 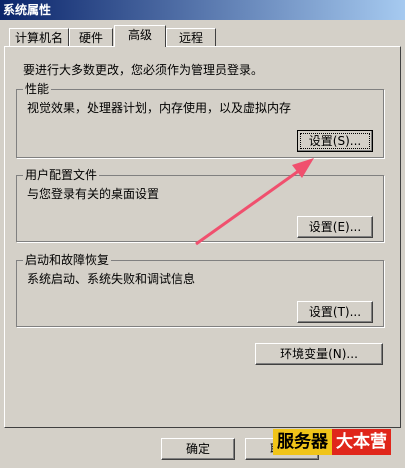 I want to click on watermark: 服务器 大本营, so click(x=332, y=442).